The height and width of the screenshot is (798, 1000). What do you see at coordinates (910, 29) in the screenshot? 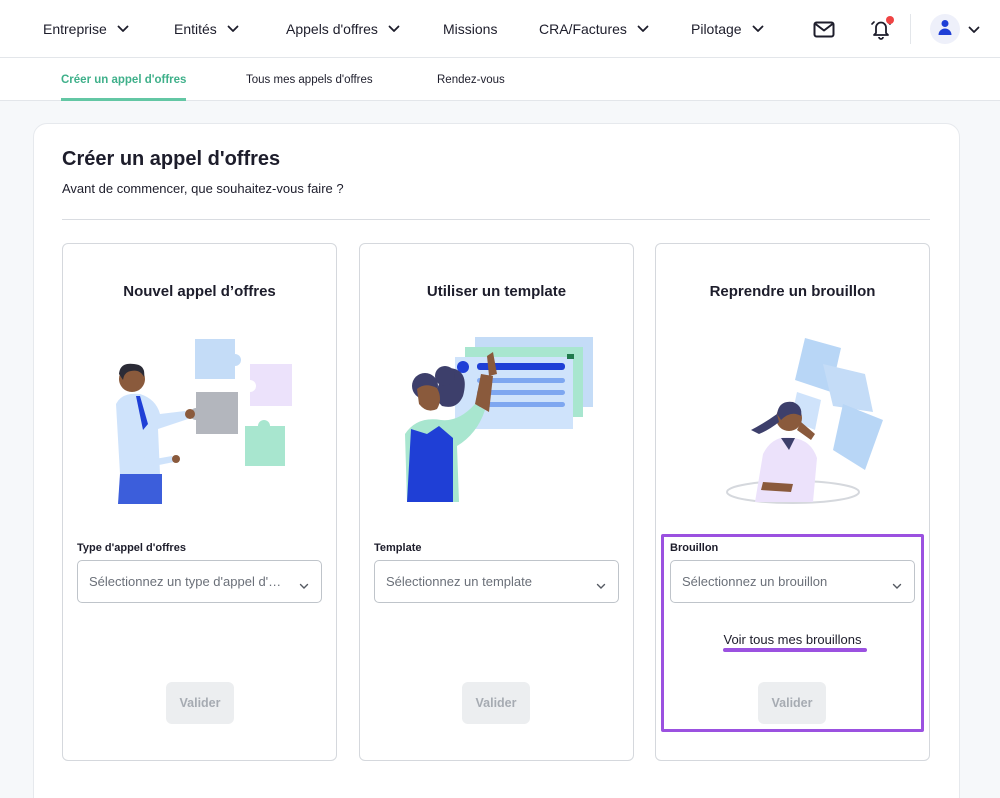
I see `nav-divider` at bounding box center [910, 29].